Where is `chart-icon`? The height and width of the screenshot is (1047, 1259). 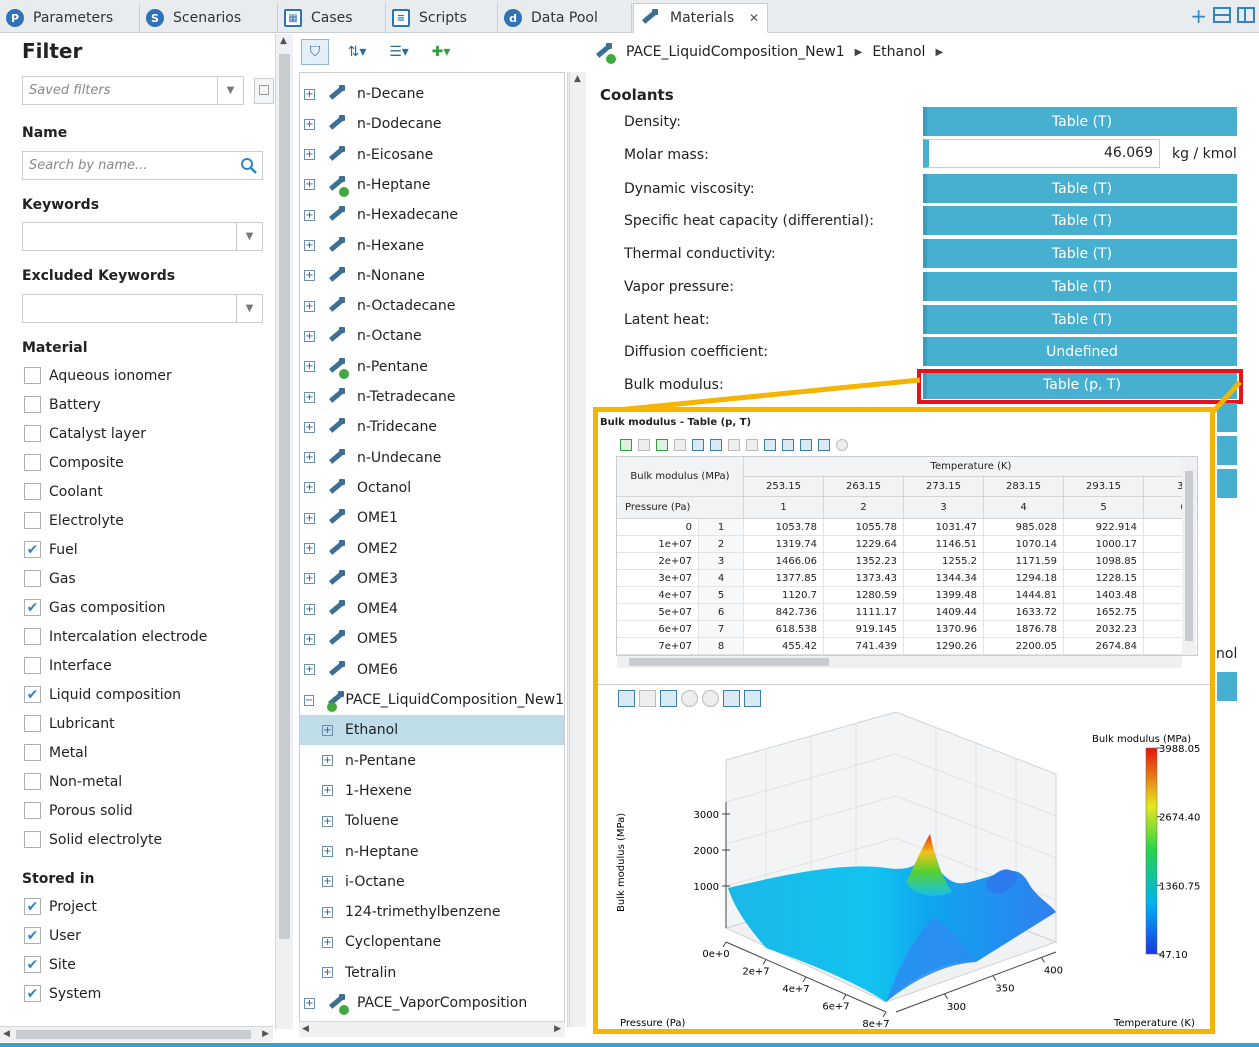
chart-icon is located at coordinates (806, 445).